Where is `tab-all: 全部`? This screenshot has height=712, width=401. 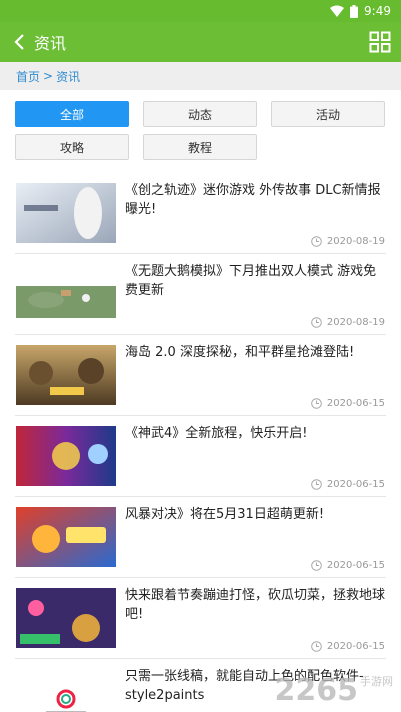 tab-all: 全部 is located at coordinates (72, 114).